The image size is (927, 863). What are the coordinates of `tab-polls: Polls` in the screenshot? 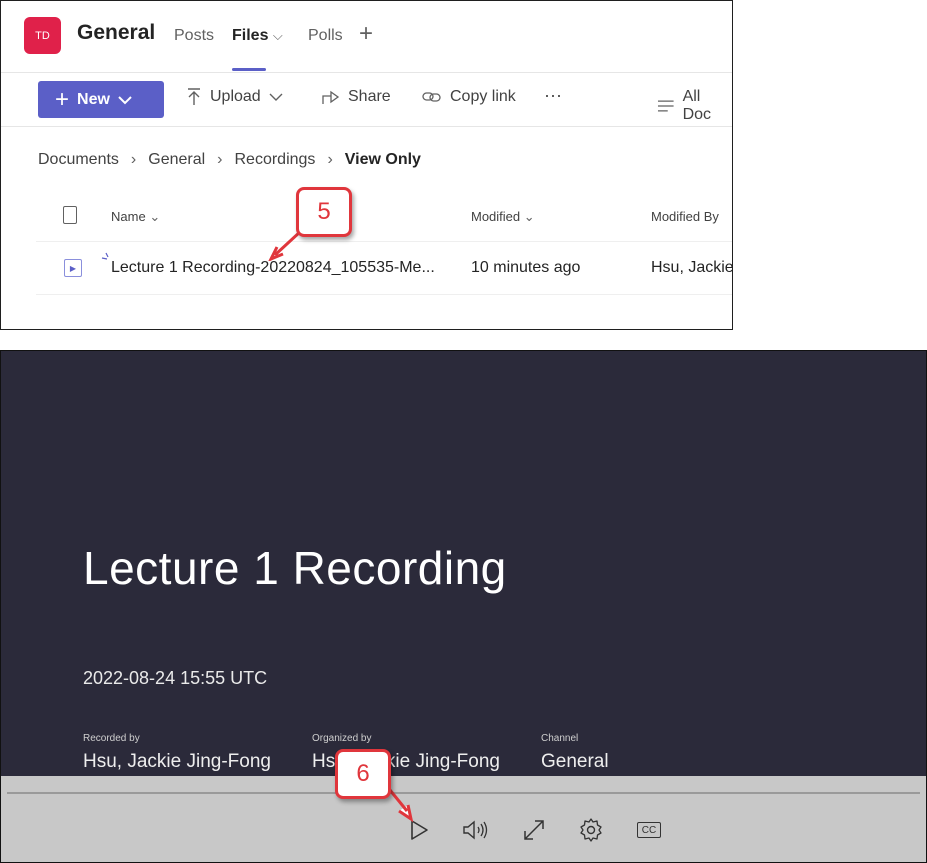 It's located at (325, 36).